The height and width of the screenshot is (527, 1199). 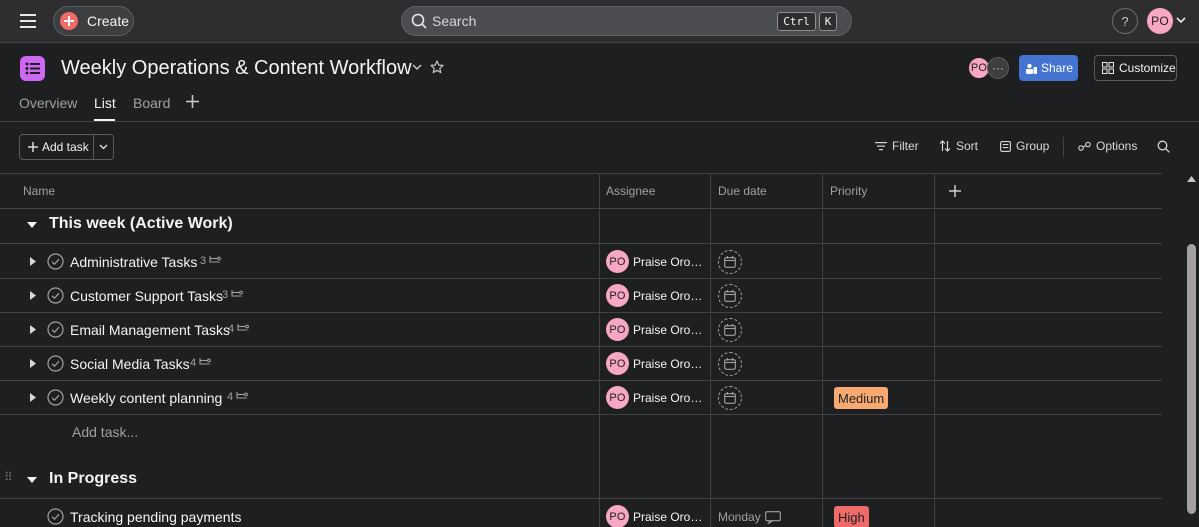 What do you see at coordinates (1147, 68) in the screenshot?
I see `customize-label: Customize` at bounding box center [1147, 68].